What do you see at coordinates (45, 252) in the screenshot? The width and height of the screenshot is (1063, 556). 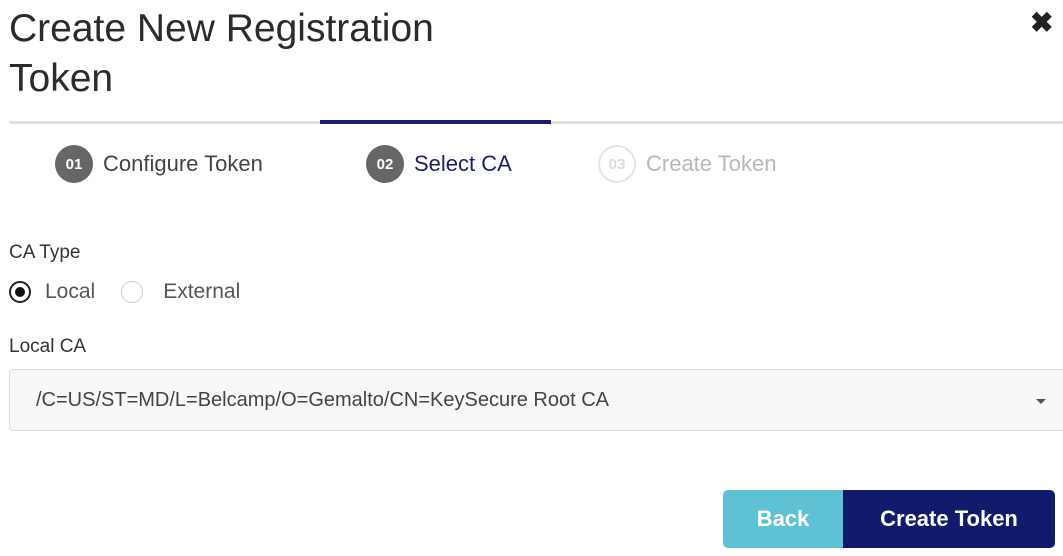 I see `ca-type-label: CA Type` at bounding box center [45, 252].